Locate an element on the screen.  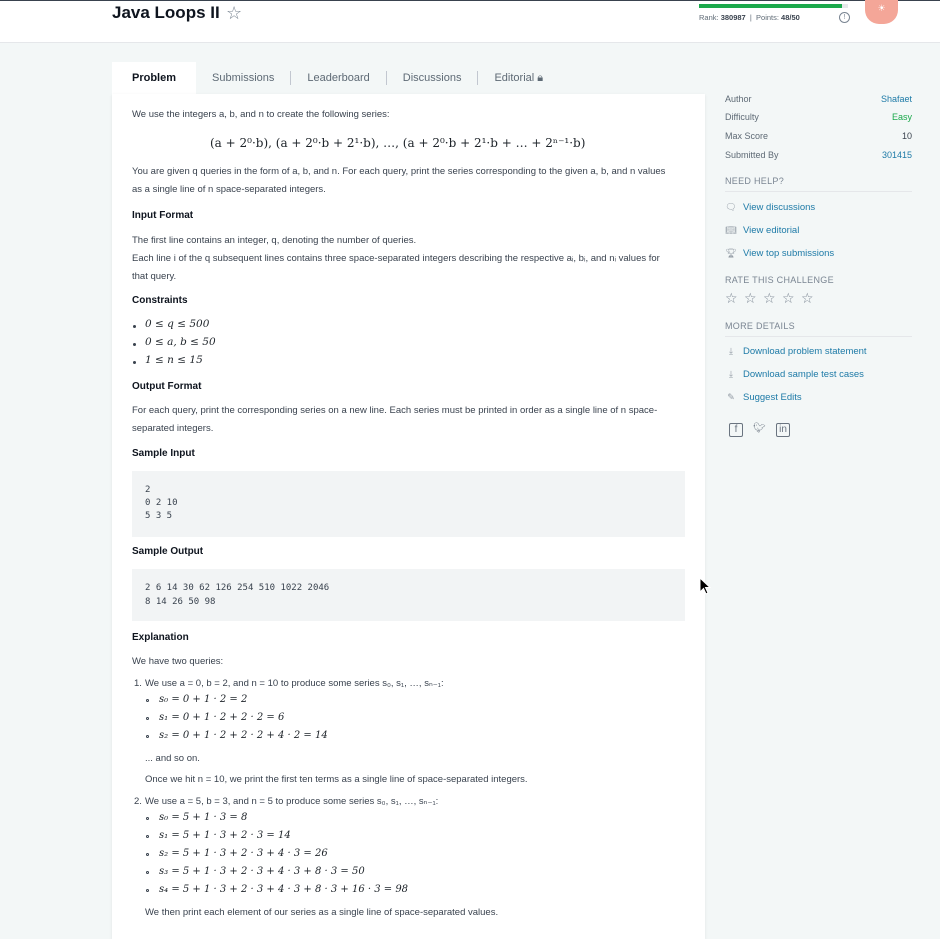
link-label: View editorial is located at coordinates (771, 230).